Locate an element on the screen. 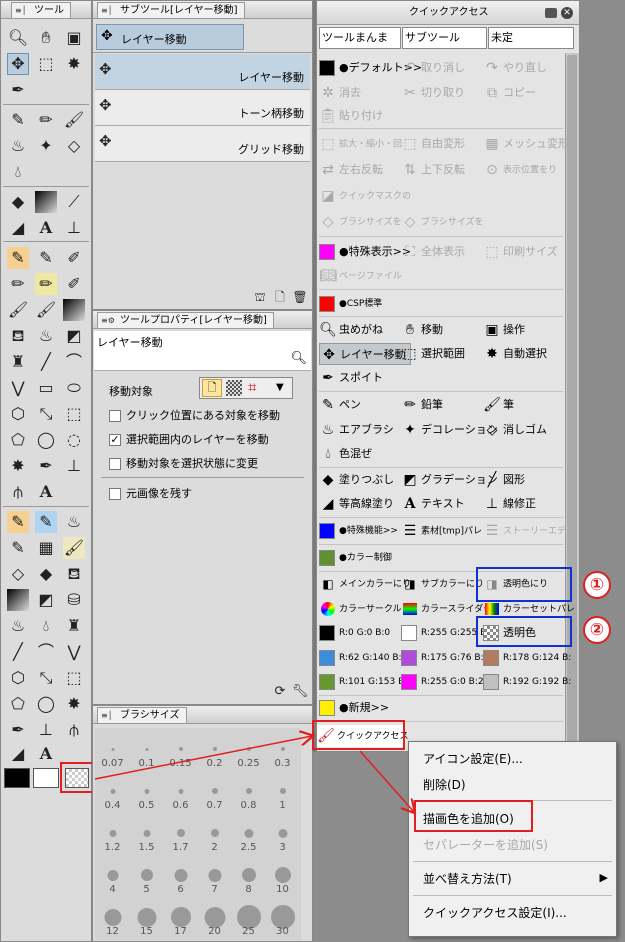 Image resolution: width=625 pixels, height=942 pixels. qa-tool-zoom: 🔍︎ 虫めがね is located at coordinates (351, 330).